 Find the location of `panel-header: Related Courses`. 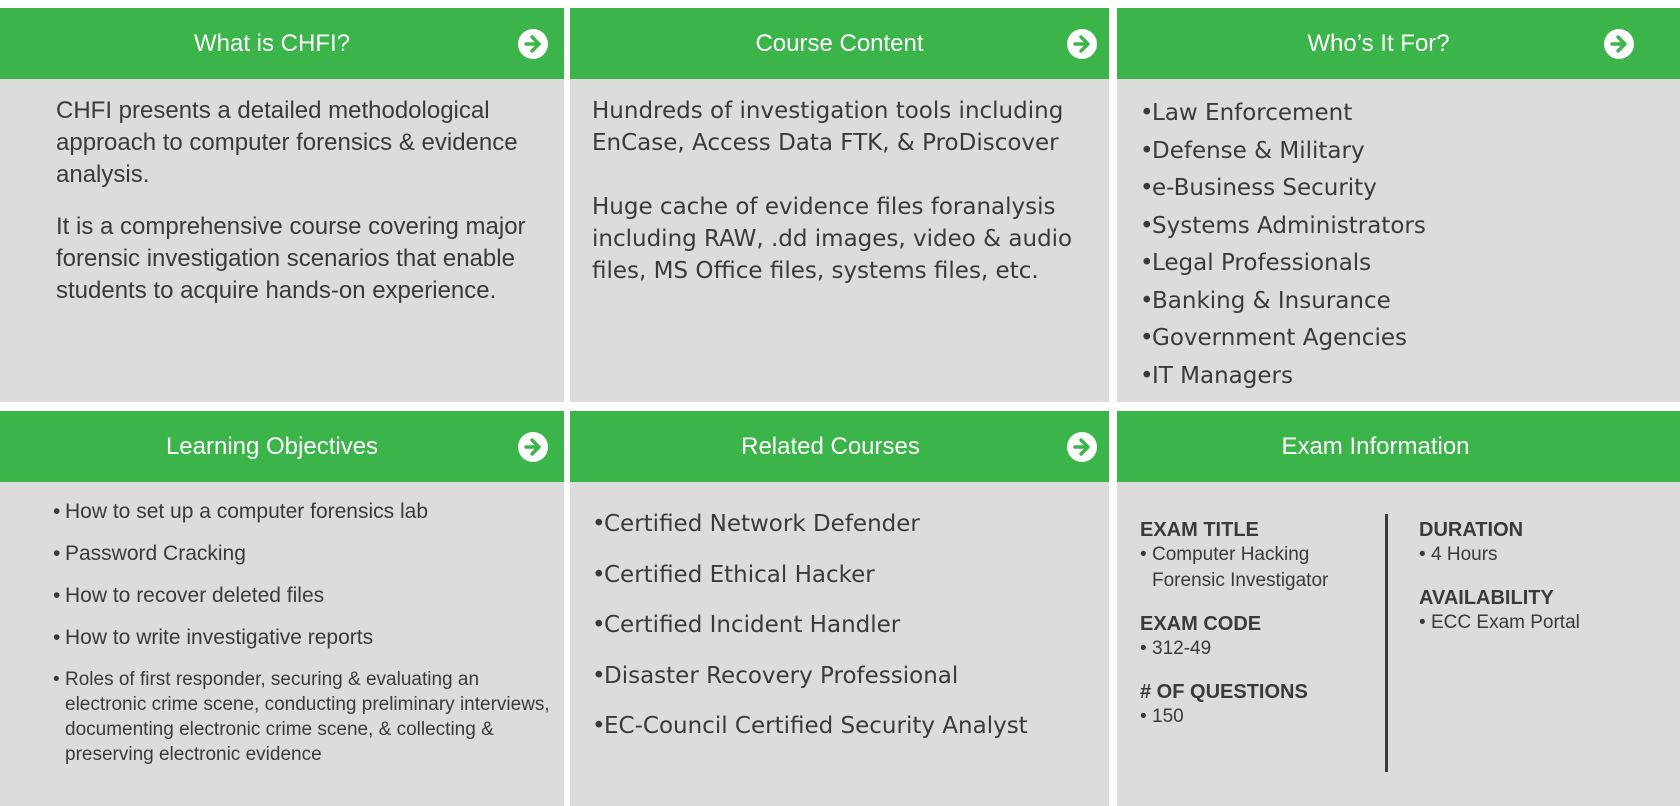

panel-header: Related Courses is located at coordinates (839, 446).